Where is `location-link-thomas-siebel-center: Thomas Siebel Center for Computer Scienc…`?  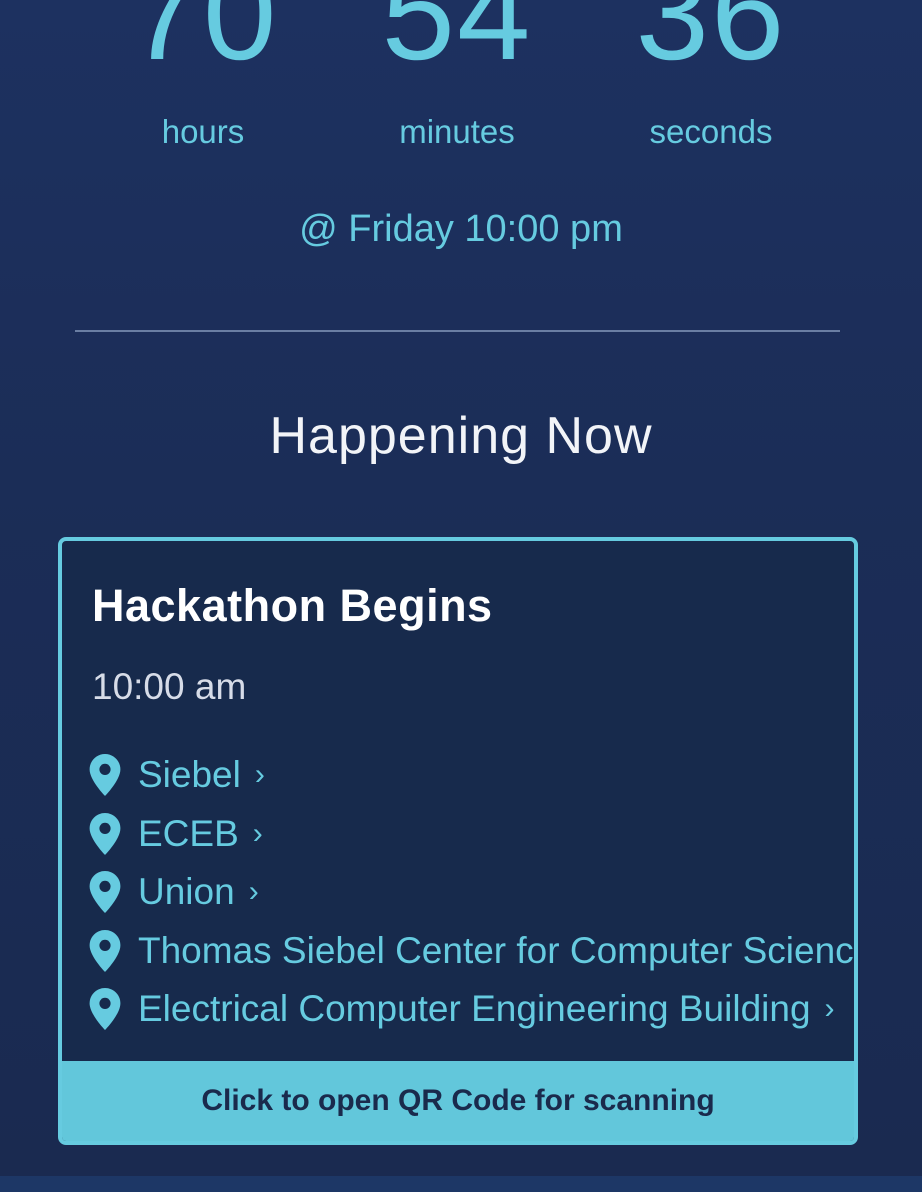
location-link-thomas-siebel-center: Thomas Siebel Center for Computer Scienc… is located at coordinates (473, 951).